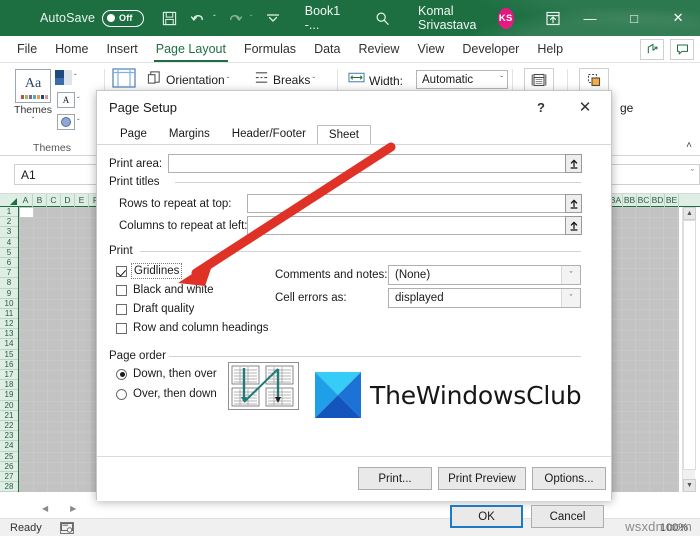  I want to click on cell-errors-select: displayed ˇ, so click(484, 298).